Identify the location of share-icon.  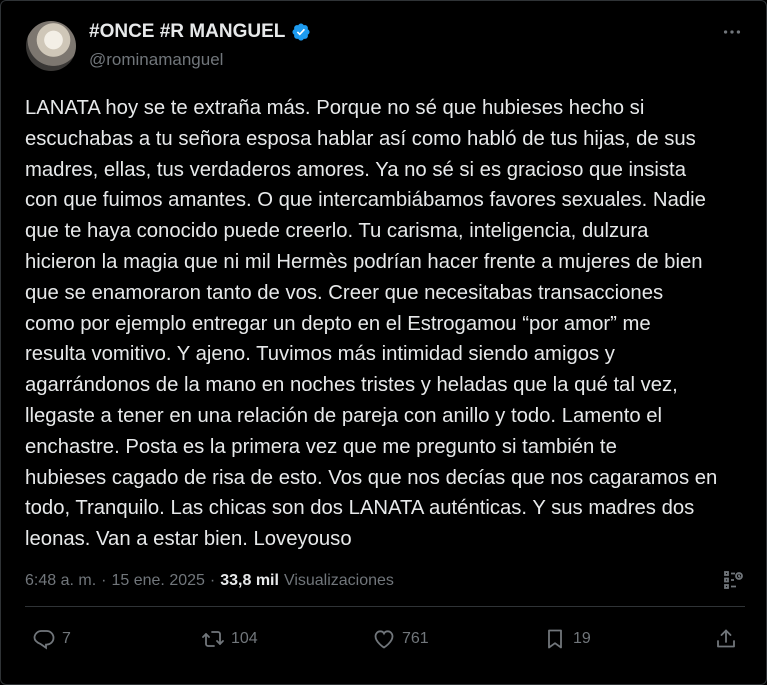
(726, 638).